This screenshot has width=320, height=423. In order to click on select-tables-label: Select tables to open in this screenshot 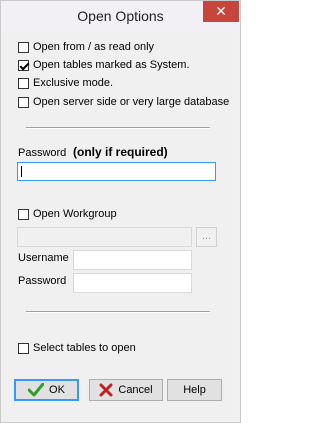, I will do `click(84, 348)`.